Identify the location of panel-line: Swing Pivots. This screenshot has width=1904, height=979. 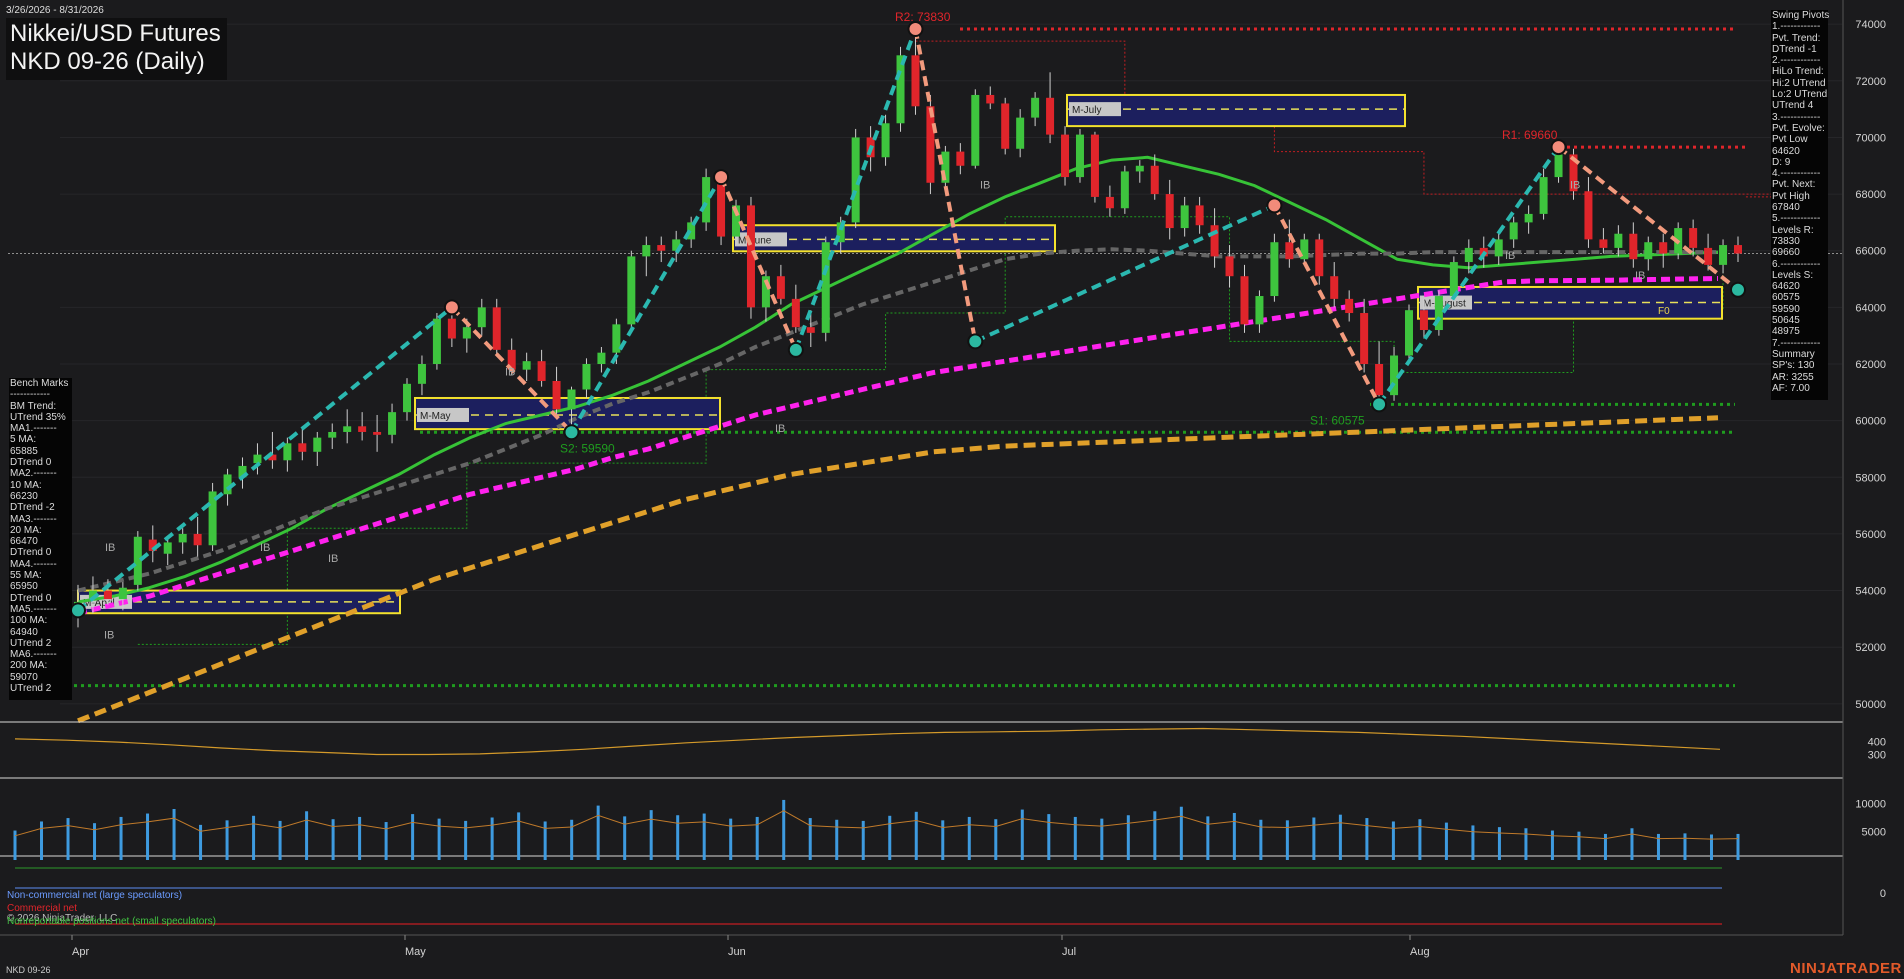
(1801, 15).